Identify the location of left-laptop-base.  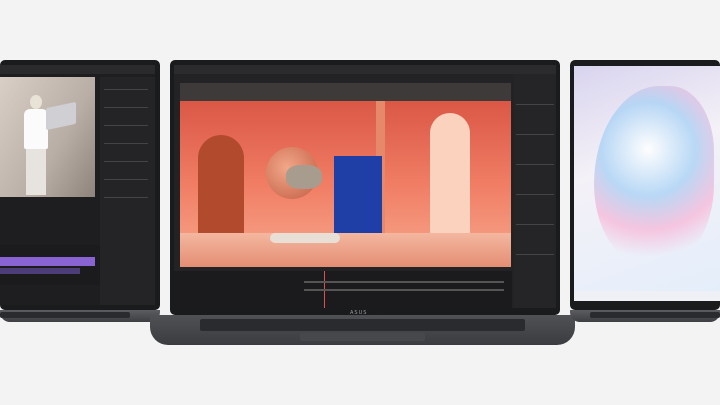
(80, 316).